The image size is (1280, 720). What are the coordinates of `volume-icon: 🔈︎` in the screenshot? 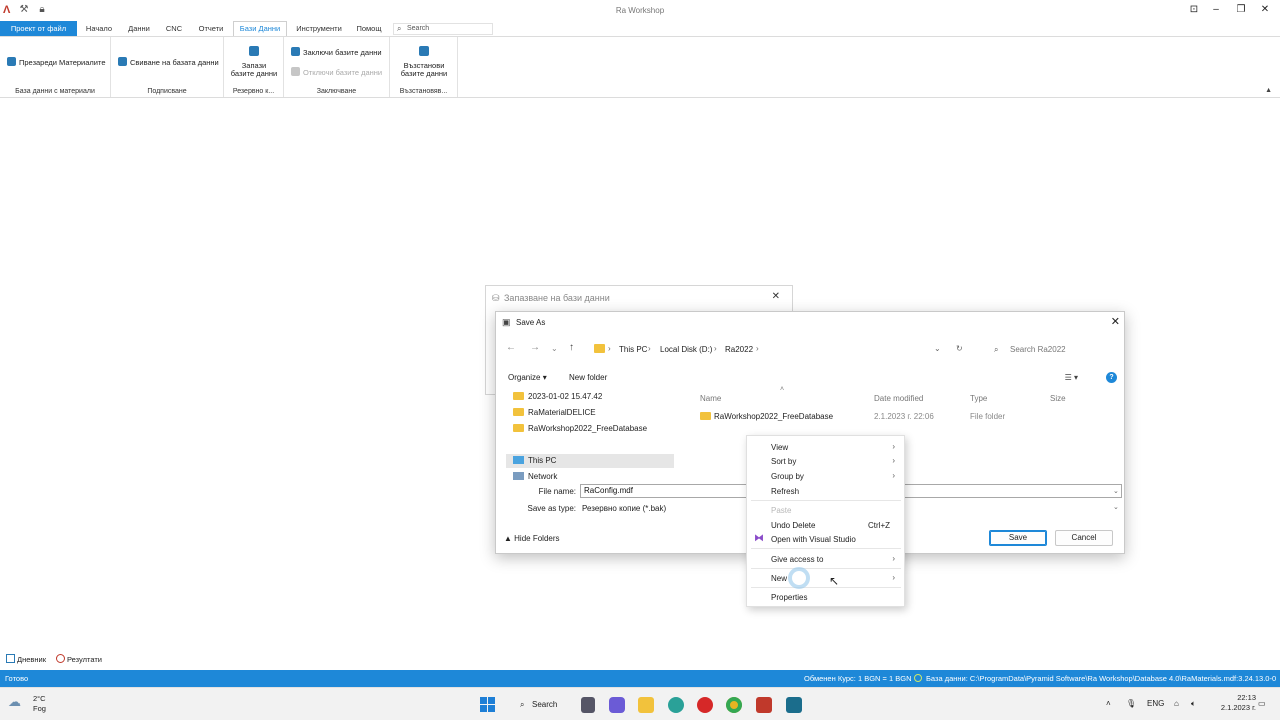 It's located at (1193, 704).